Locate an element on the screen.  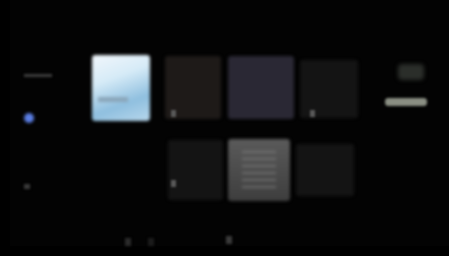
bottom-bezel is located at coordinates (224, 251).